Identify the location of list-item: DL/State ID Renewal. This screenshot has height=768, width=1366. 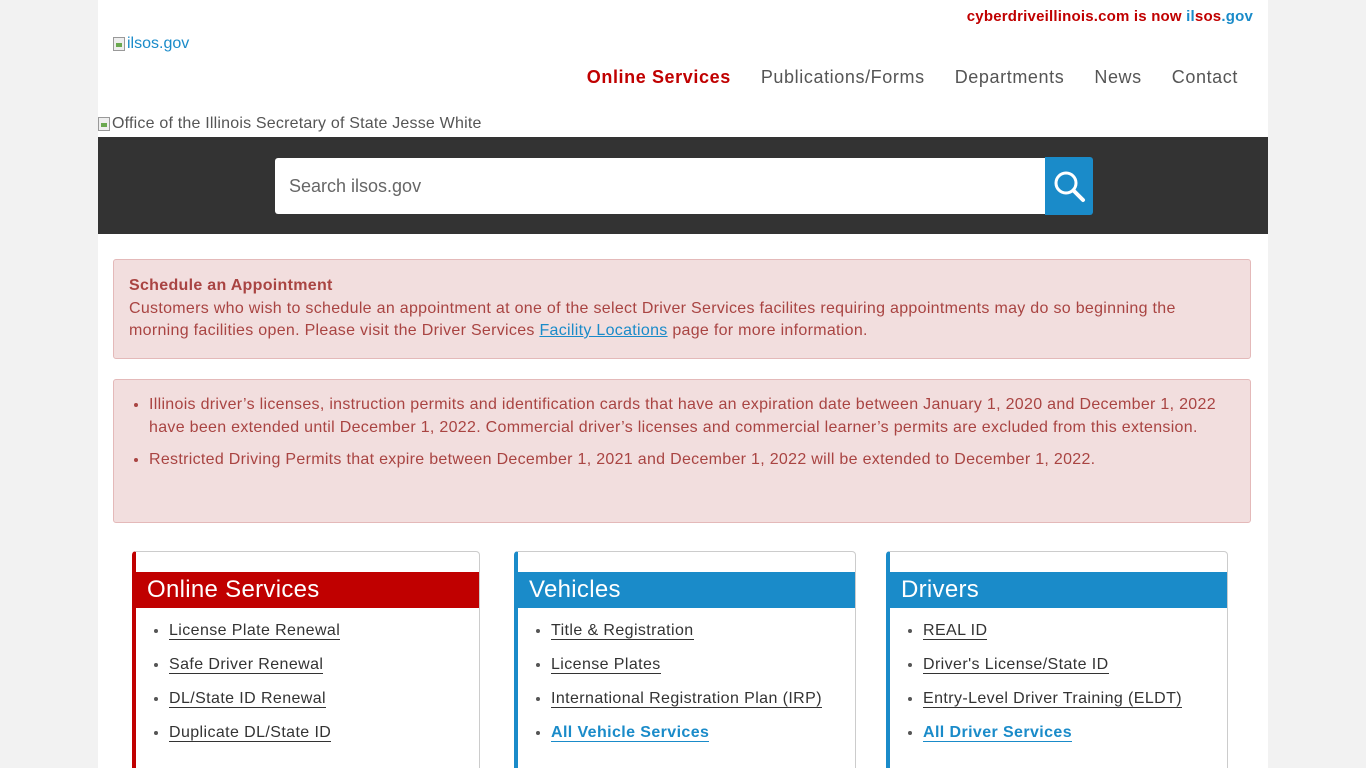
(254, 699).